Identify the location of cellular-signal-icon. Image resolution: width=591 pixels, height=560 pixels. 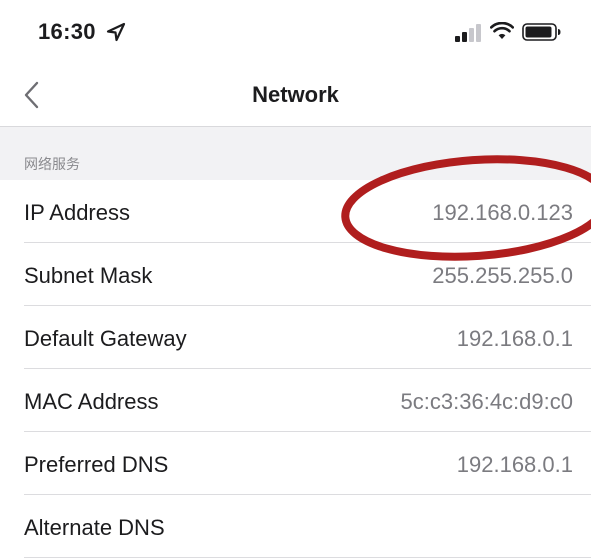
(468, 33).